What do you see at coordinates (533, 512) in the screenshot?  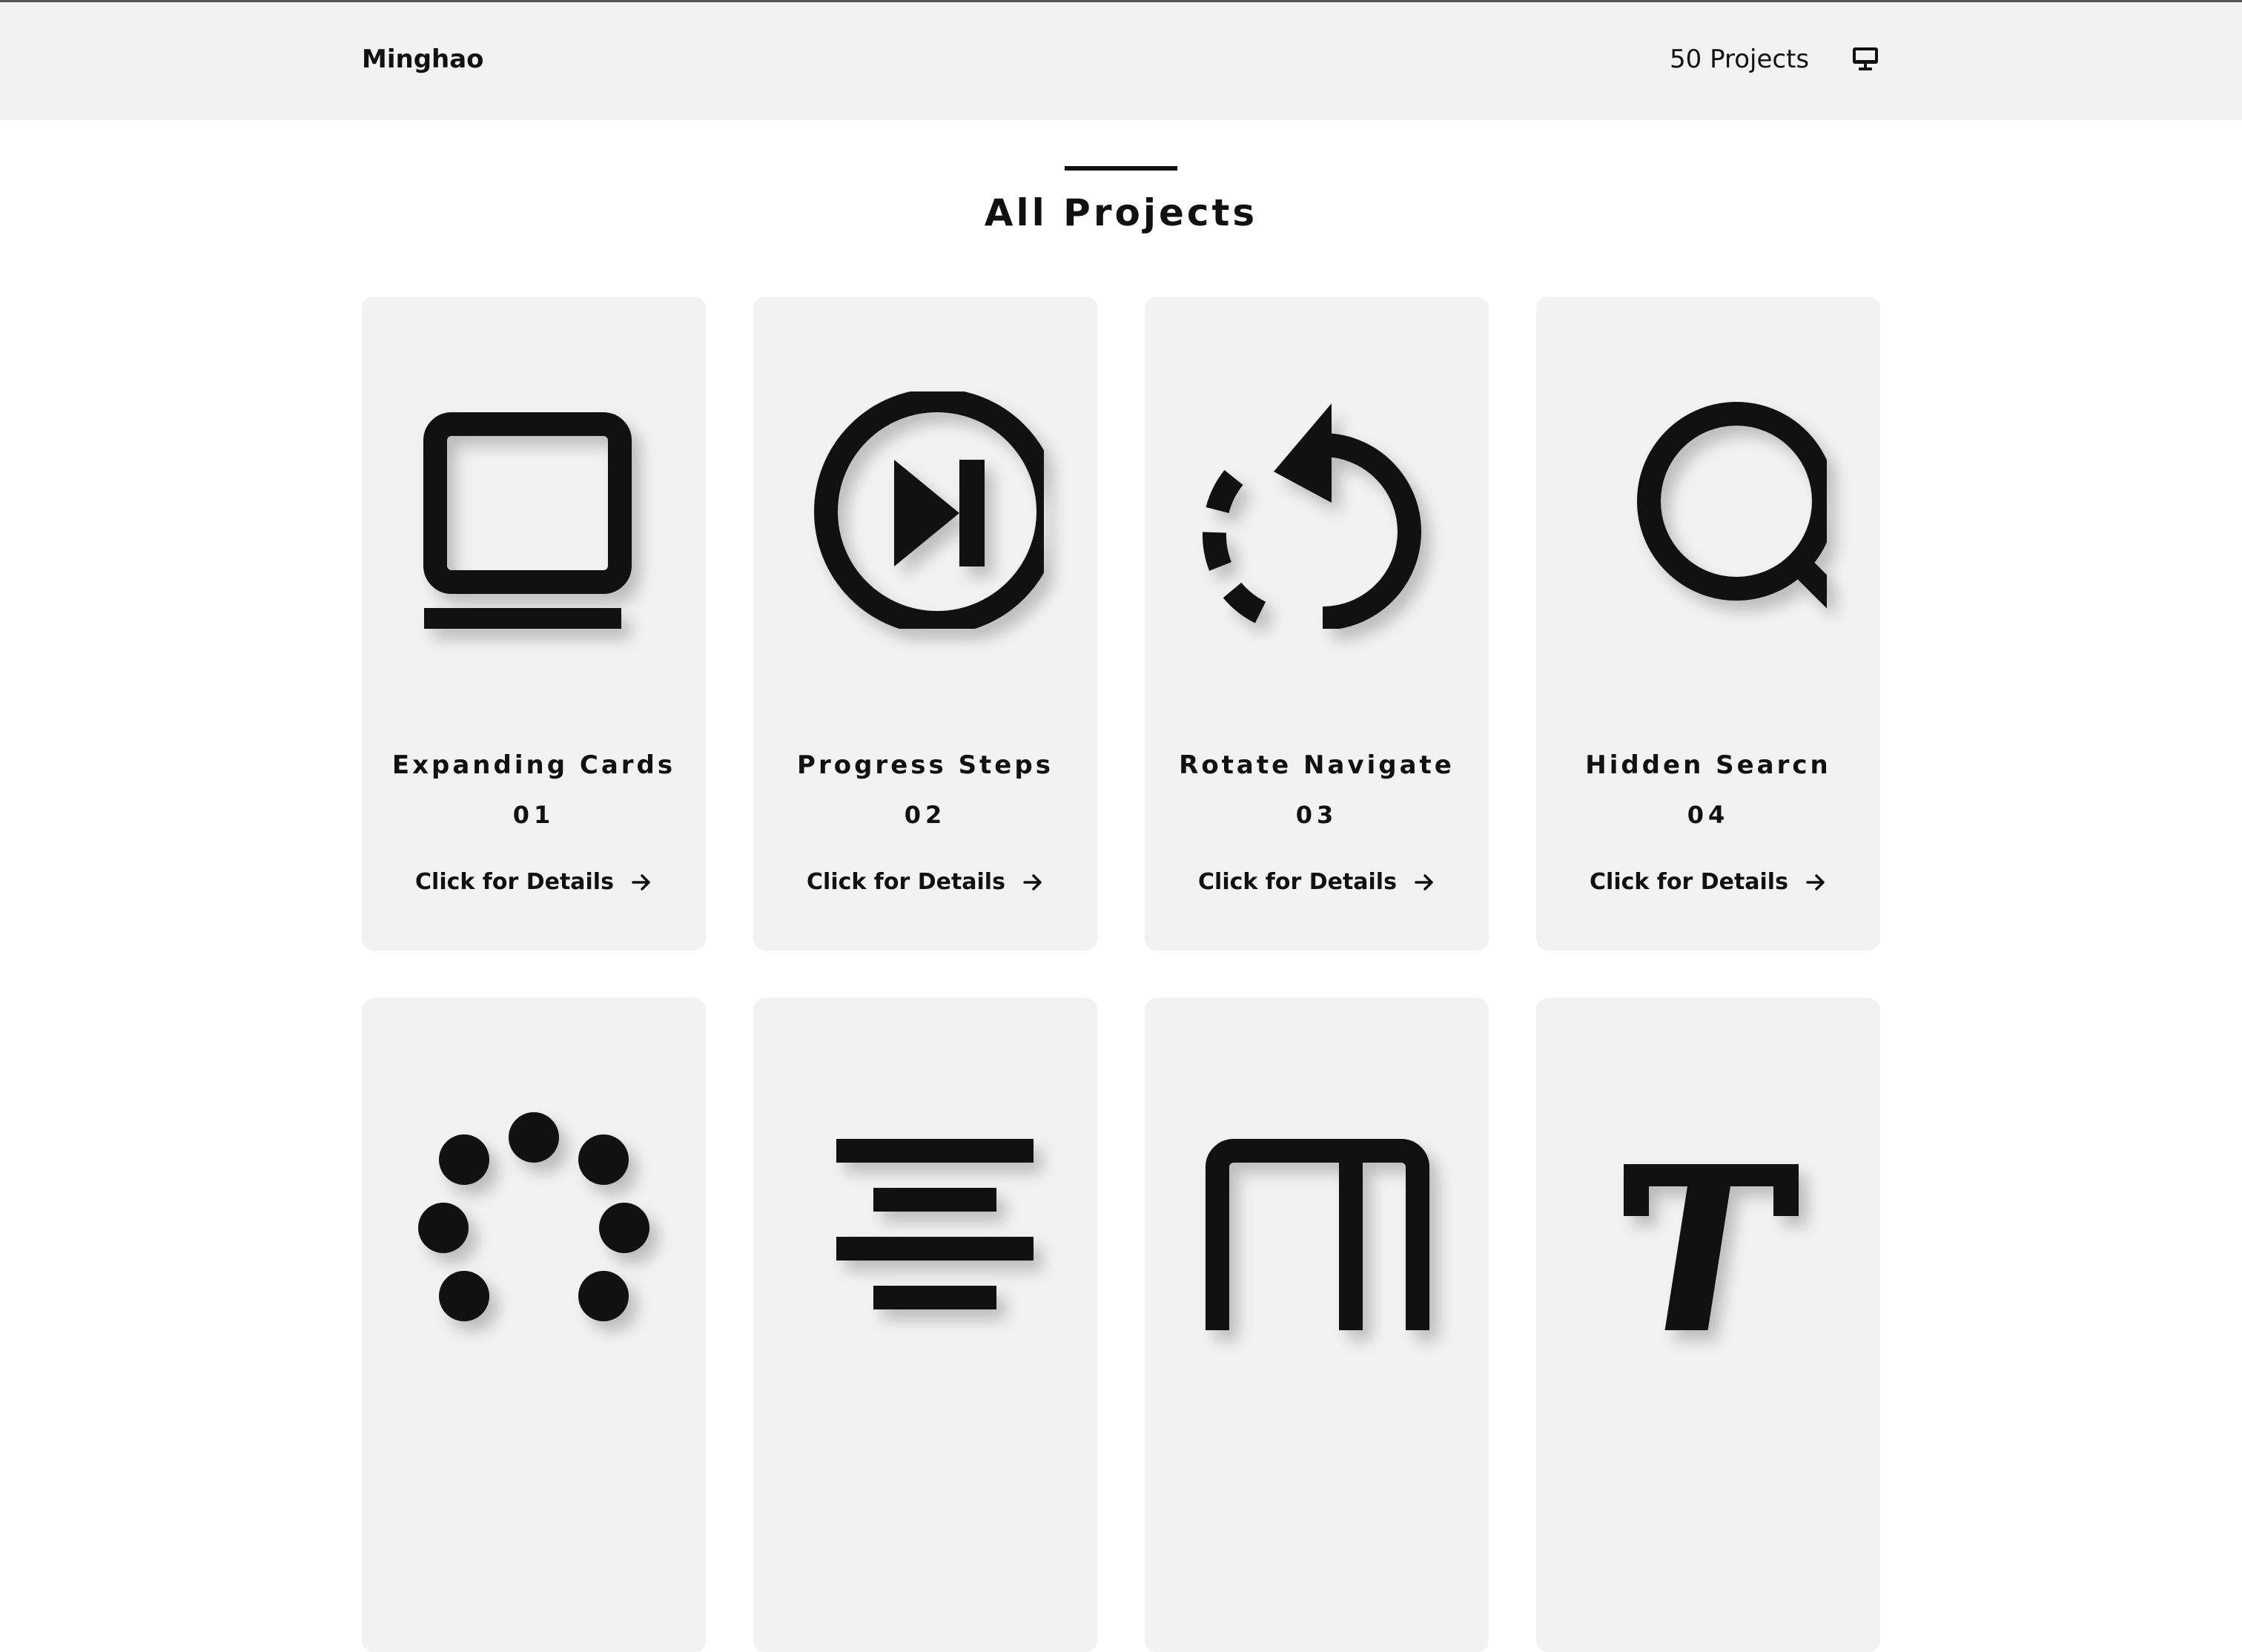 I see `laptop-icon` at bounding box center [533, 512].